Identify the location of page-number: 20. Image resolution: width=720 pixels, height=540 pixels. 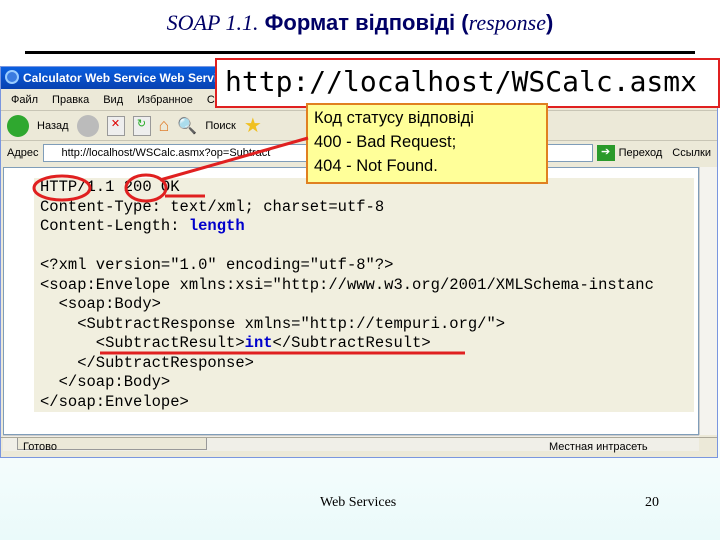
(652, 502).